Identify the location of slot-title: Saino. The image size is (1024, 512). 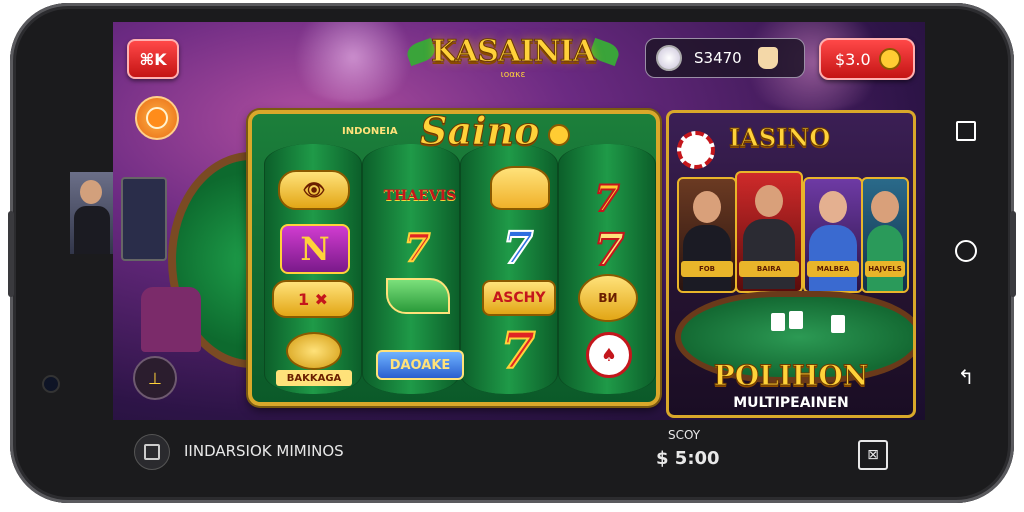
(479, 132).